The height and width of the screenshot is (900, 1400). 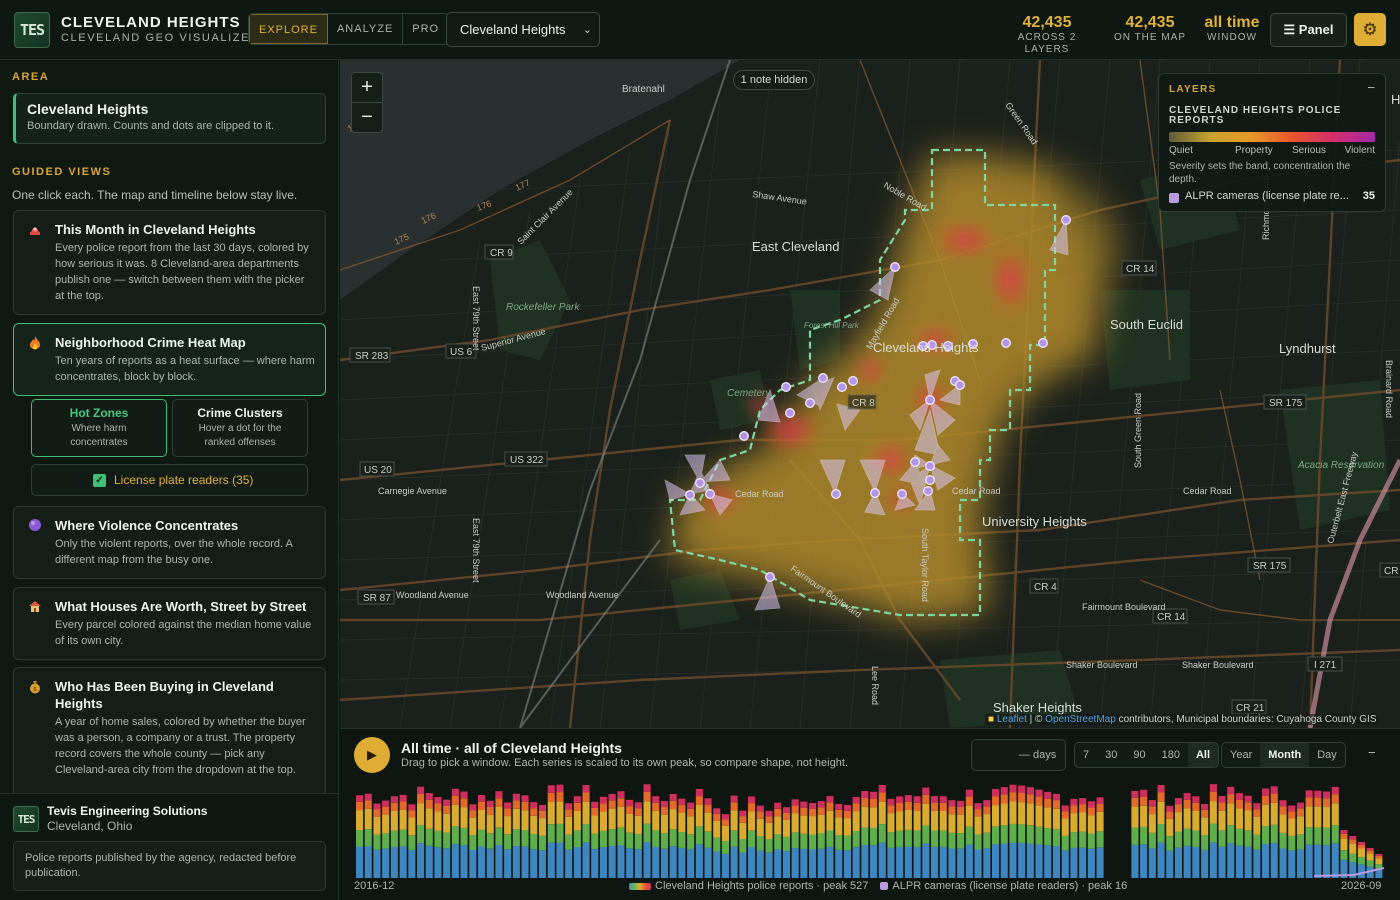 I want to click on tab-pro: PRO, so click(x=425, y=29).